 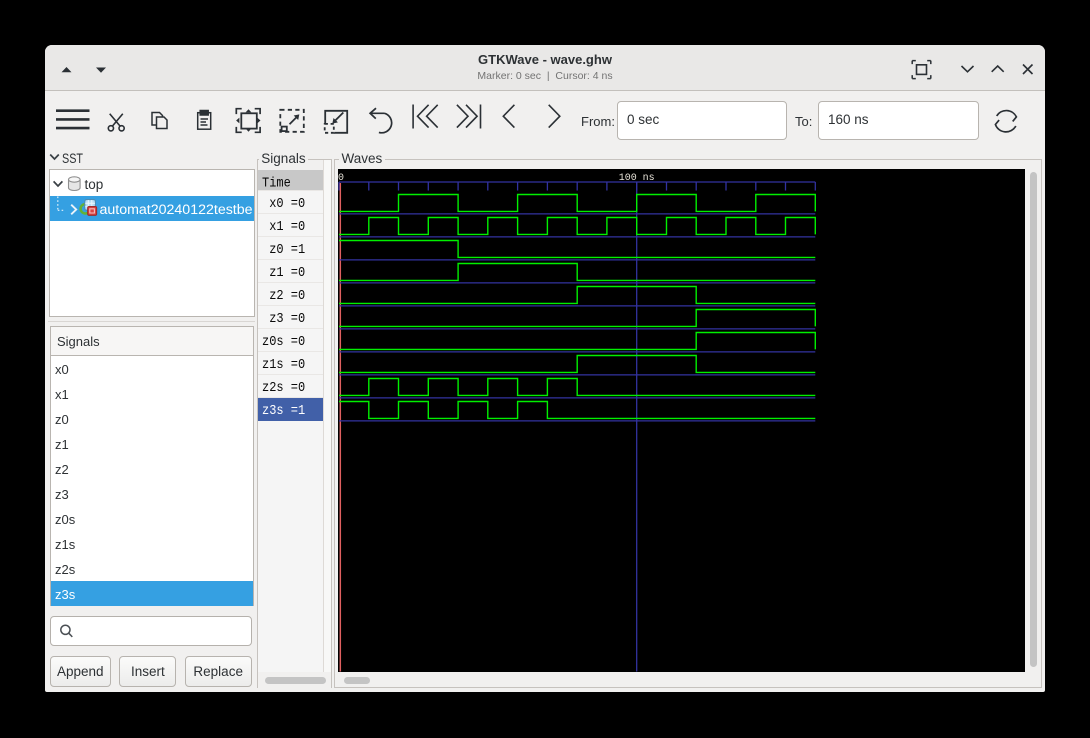 What do you see at coordinates (636, 177) in the screenshot?
I see `svg-text: 100 ns` at bounding box center [636, 177].